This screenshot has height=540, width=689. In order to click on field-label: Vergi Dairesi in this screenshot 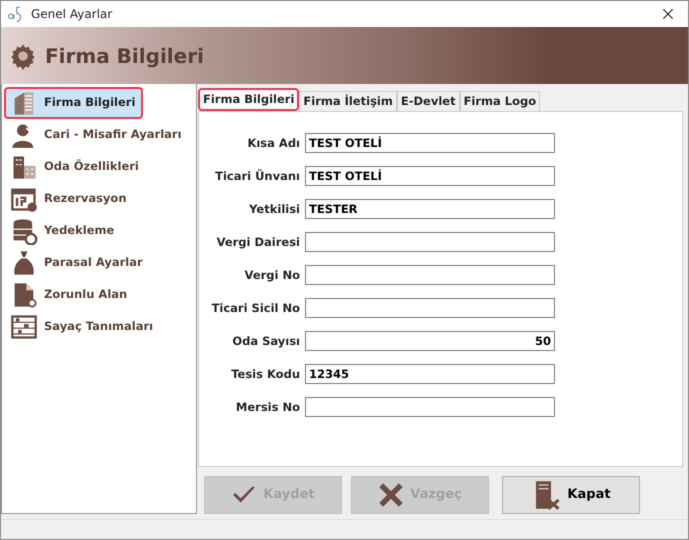, I will do `click(258, 242)`.